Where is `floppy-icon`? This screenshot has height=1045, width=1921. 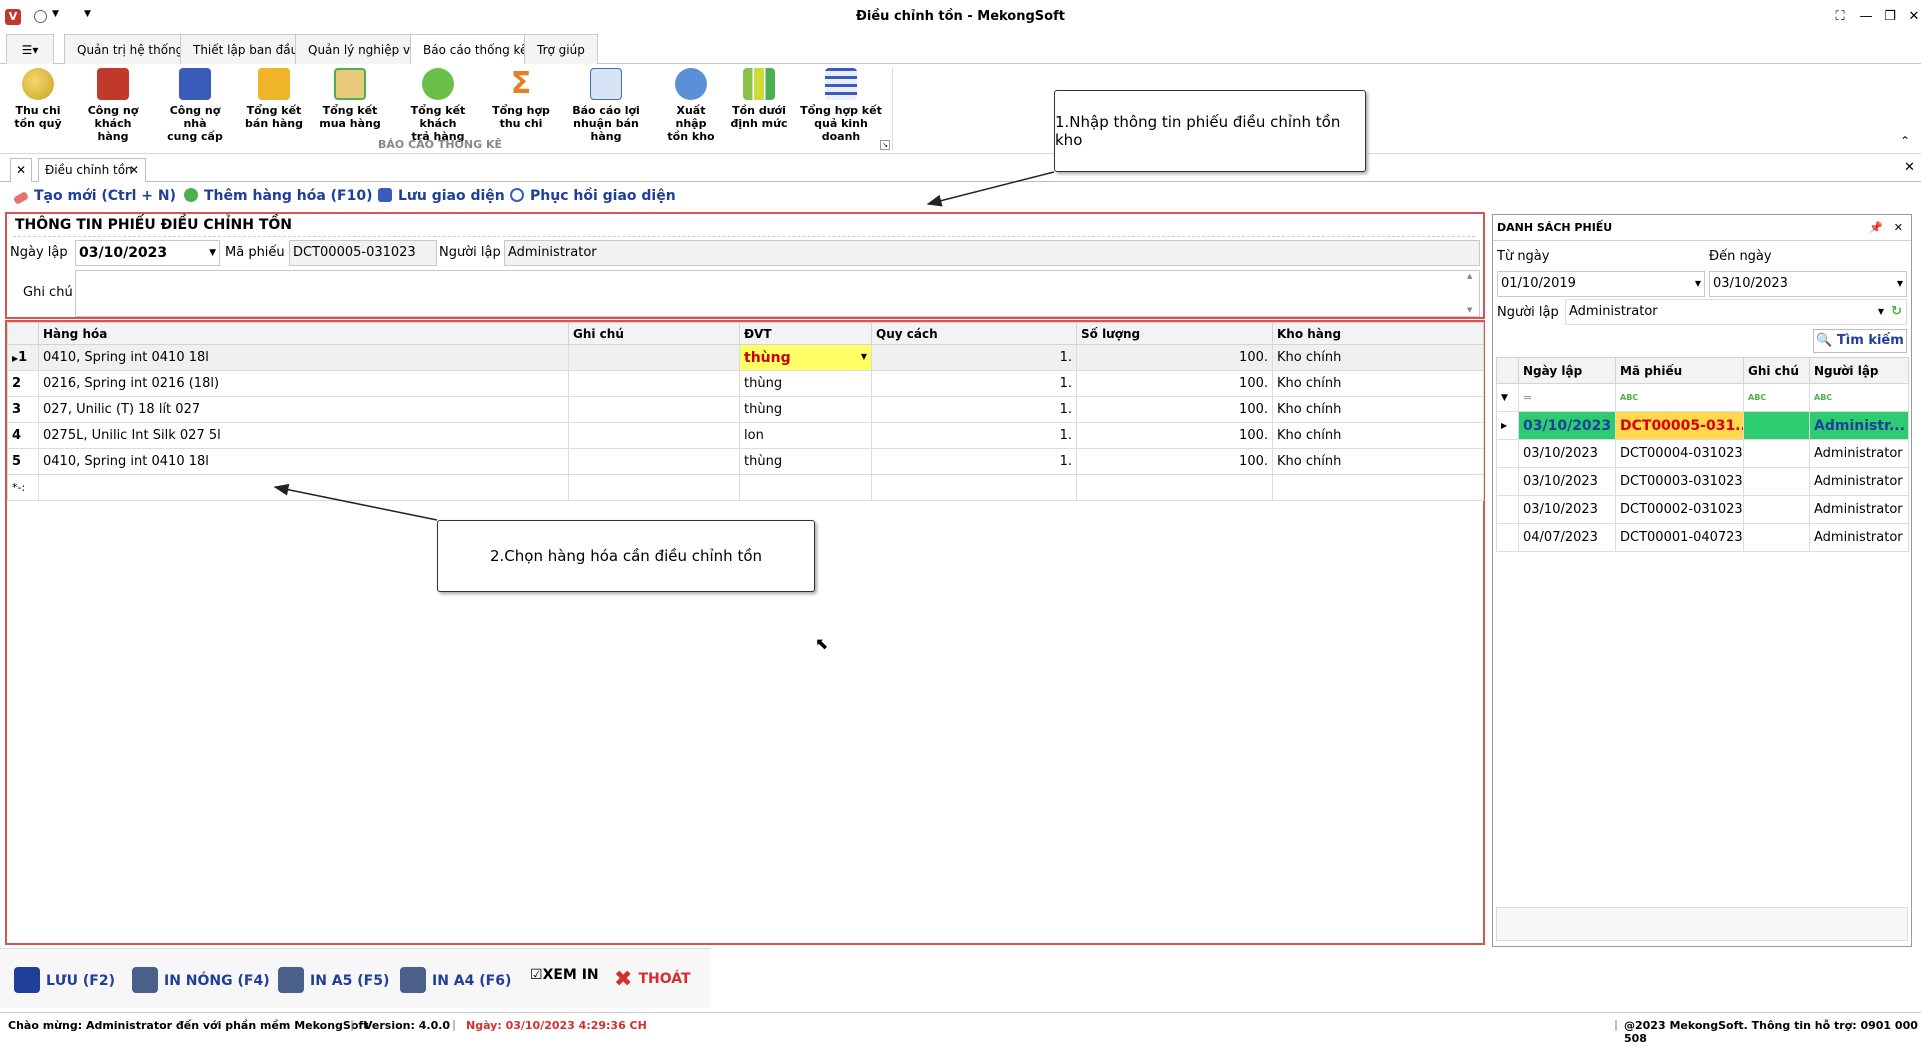
floppy-icon is located at coordinates (27, 980).